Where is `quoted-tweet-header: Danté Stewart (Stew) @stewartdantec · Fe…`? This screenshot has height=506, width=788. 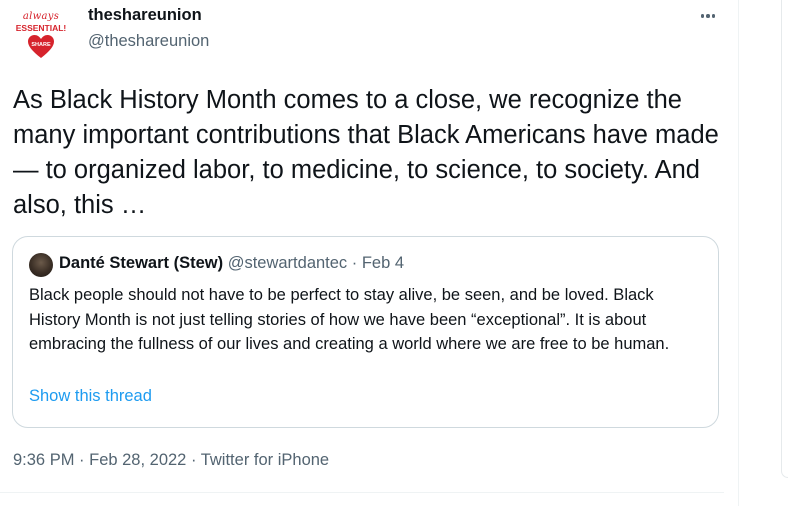
quoted-tweet-header: Danté Stewart (Stew) @stewartdantec · Fe… is located at coordinates (231, 263).